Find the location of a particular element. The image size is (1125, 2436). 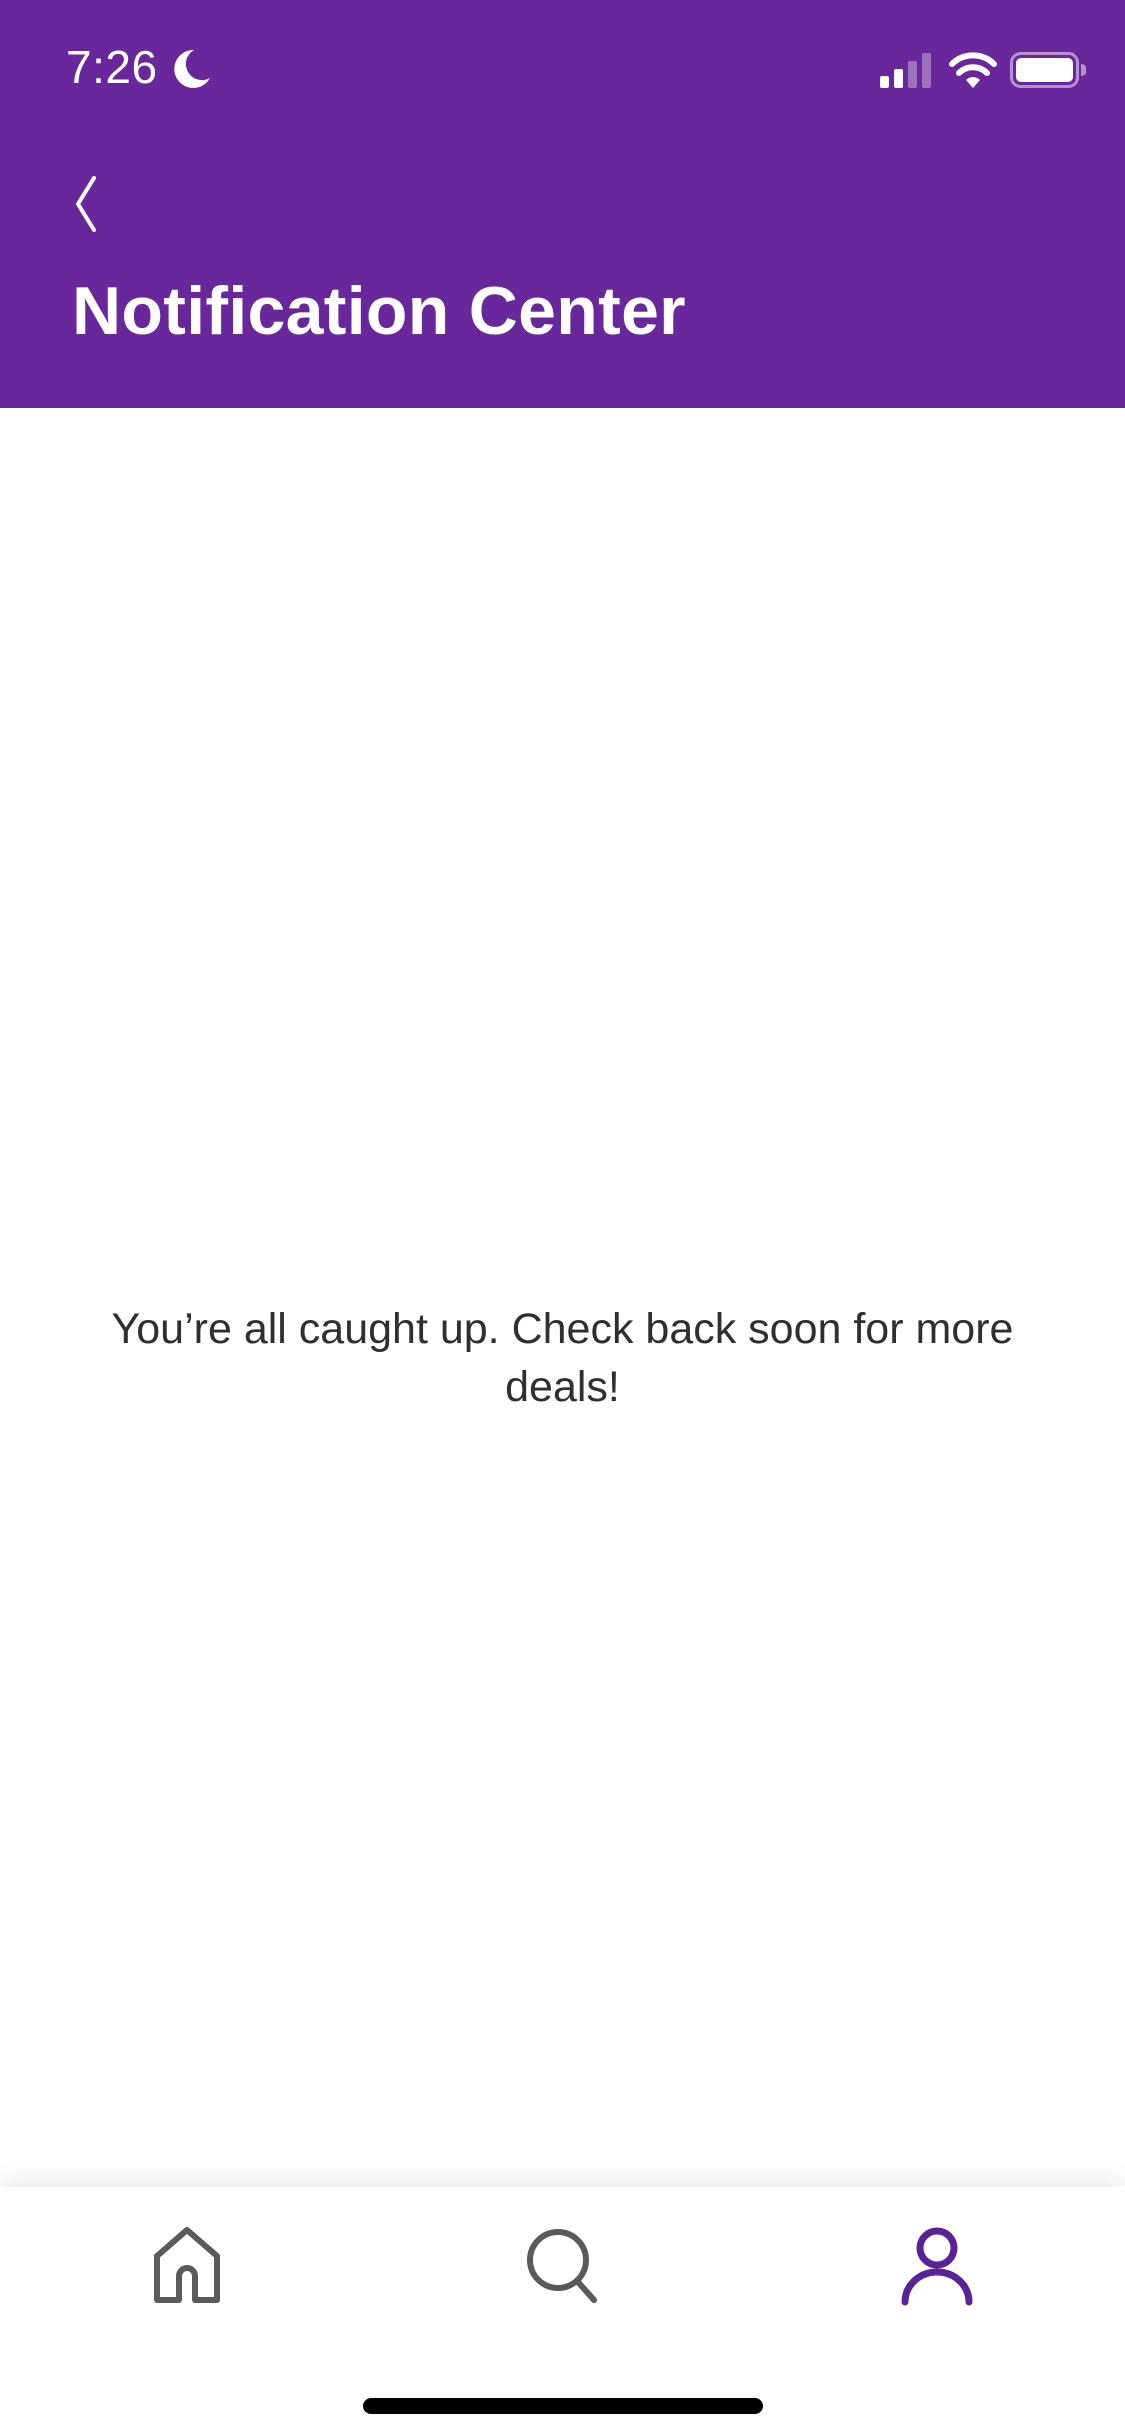

battery-icon is located at coordinates (1048, 70).